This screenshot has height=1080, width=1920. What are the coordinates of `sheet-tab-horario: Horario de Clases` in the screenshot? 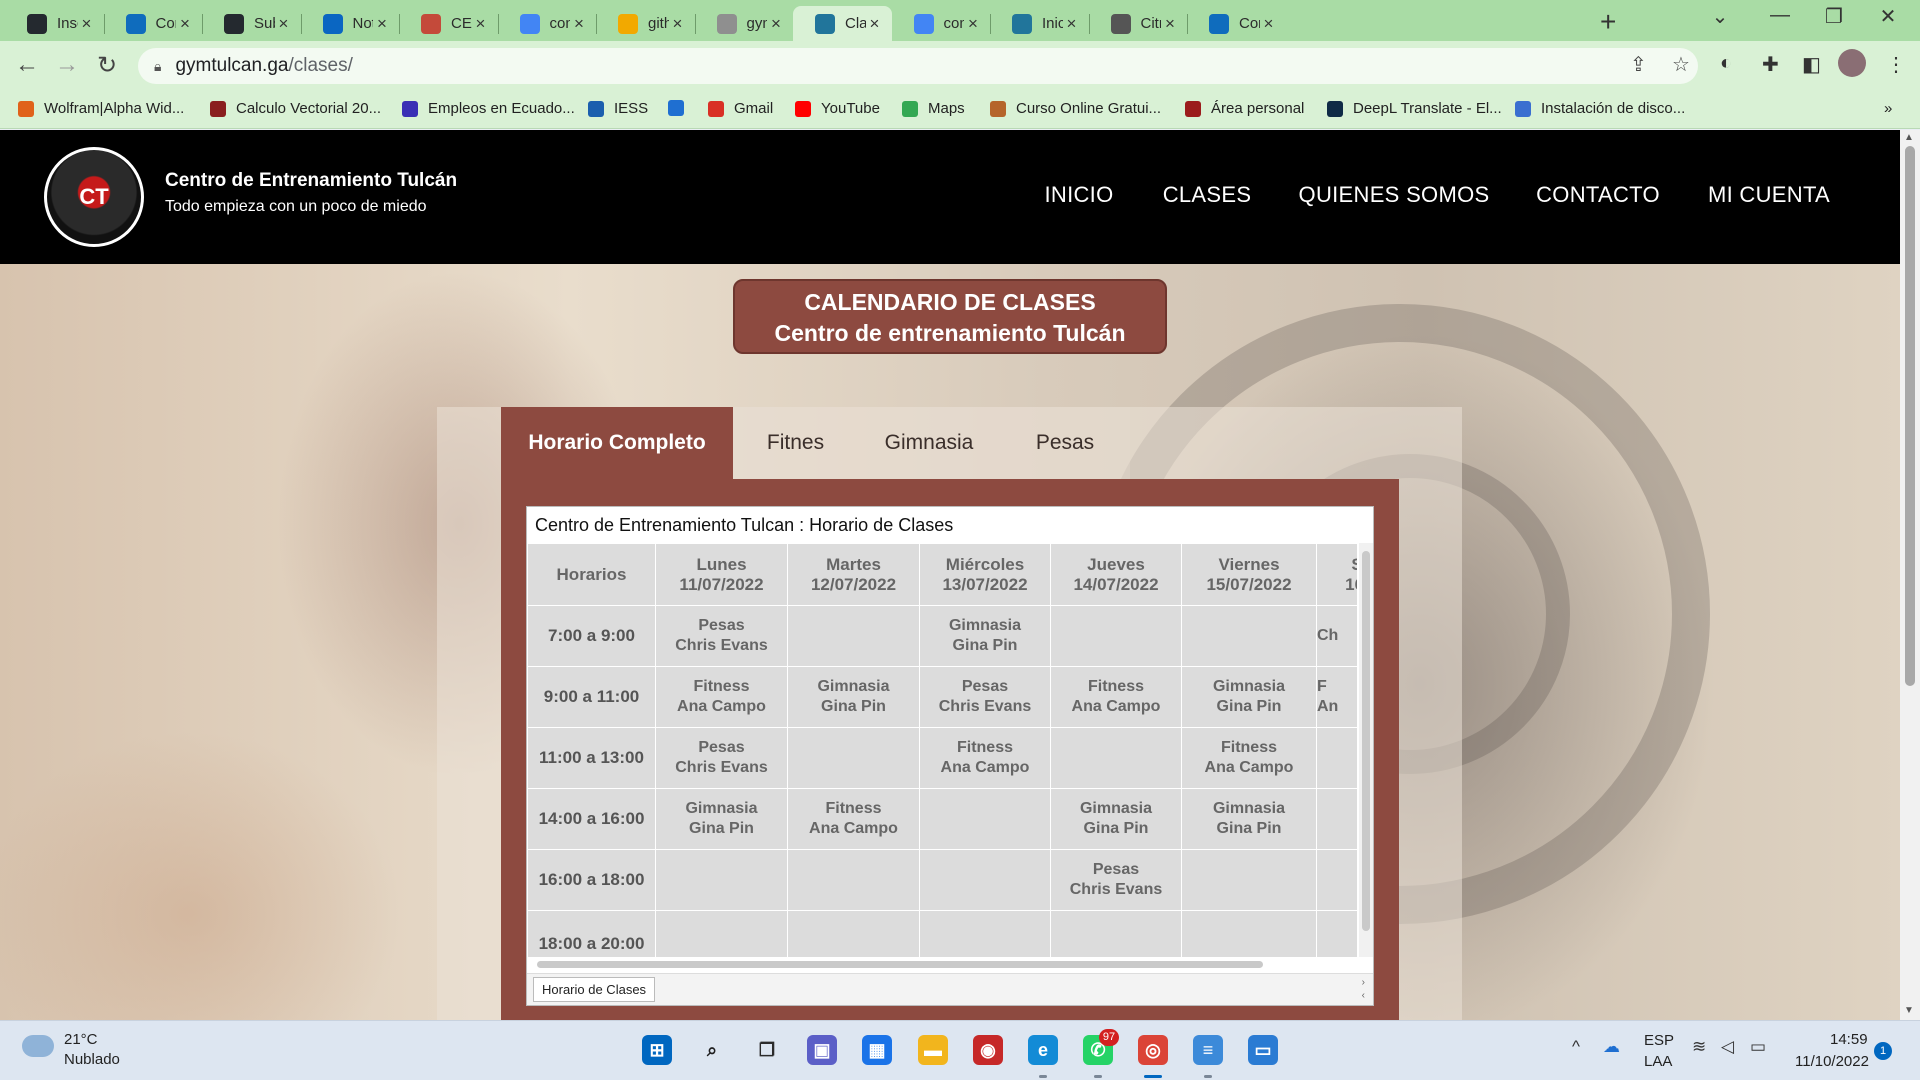 It's located at (594, 989).